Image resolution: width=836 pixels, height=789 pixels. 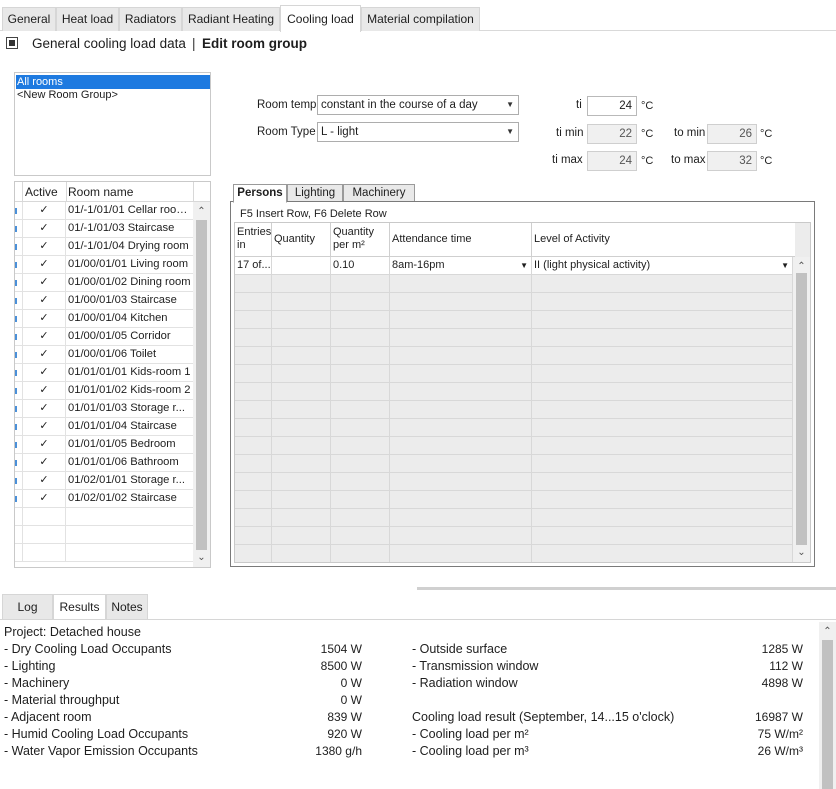 I want to click on room-name-cell, so click(x=130, y=534).